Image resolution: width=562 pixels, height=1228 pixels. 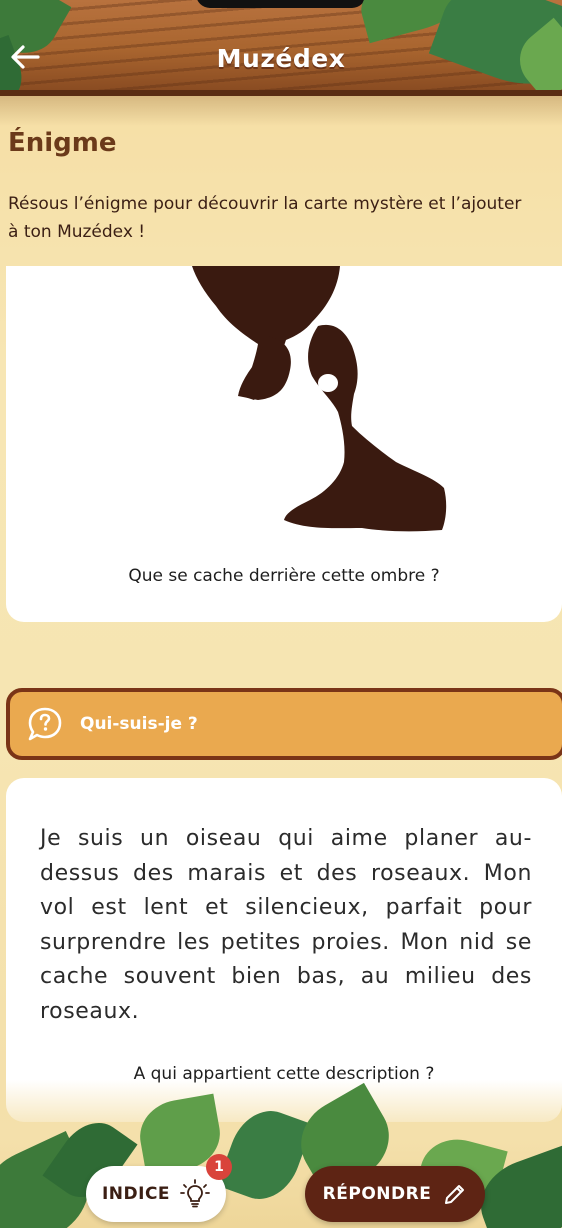 What do you see at coordinates (281, 4) in the screenshot?
I see `device-notch` at bounding box center [281, 4].